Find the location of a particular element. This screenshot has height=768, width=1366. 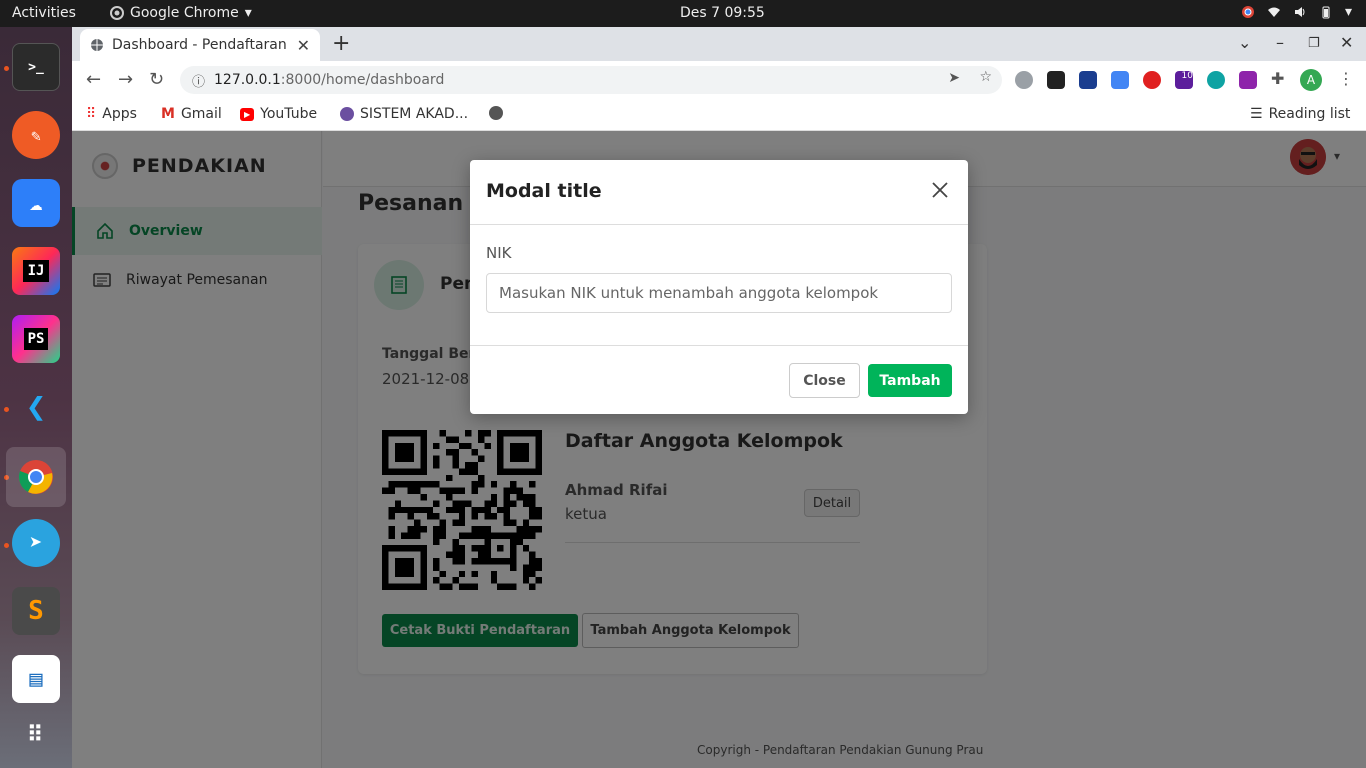

extensions-puzzle-icon: ✚ is located at coordinates (1277, 78).